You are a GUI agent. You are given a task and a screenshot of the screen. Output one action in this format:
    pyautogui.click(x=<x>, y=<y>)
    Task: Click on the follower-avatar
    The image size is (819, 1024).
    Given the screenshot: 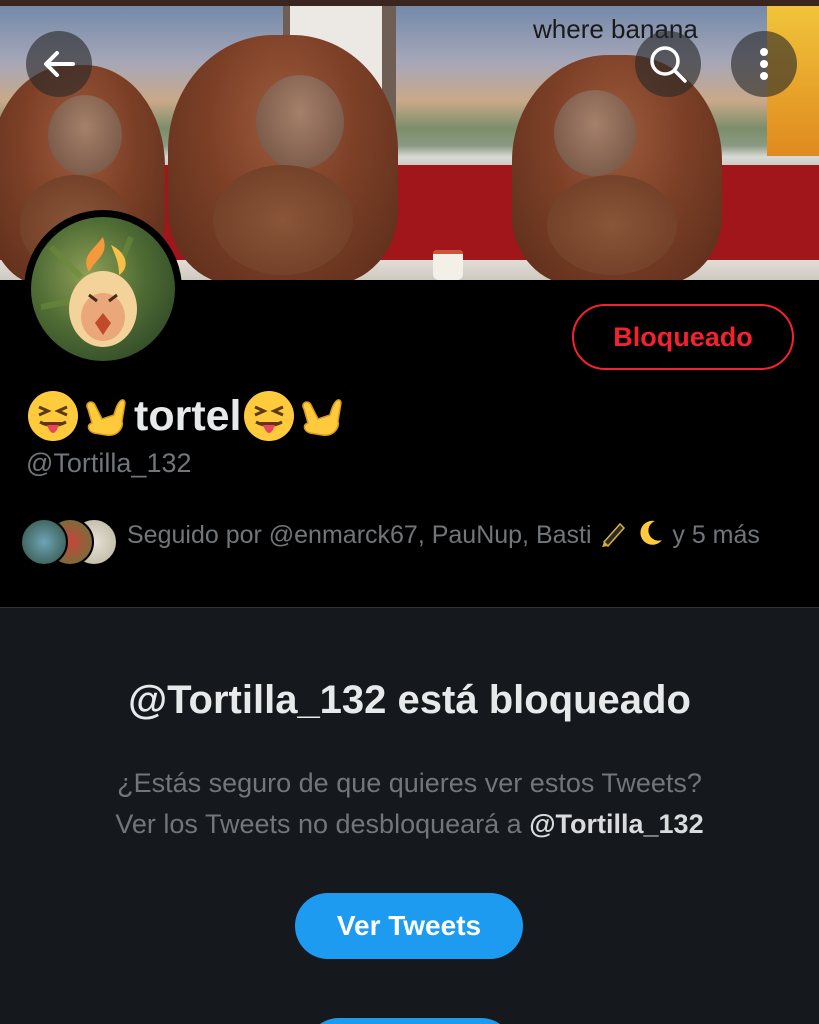 What is the action you would take?
    pyautogui.click(x=44, y=542)
    